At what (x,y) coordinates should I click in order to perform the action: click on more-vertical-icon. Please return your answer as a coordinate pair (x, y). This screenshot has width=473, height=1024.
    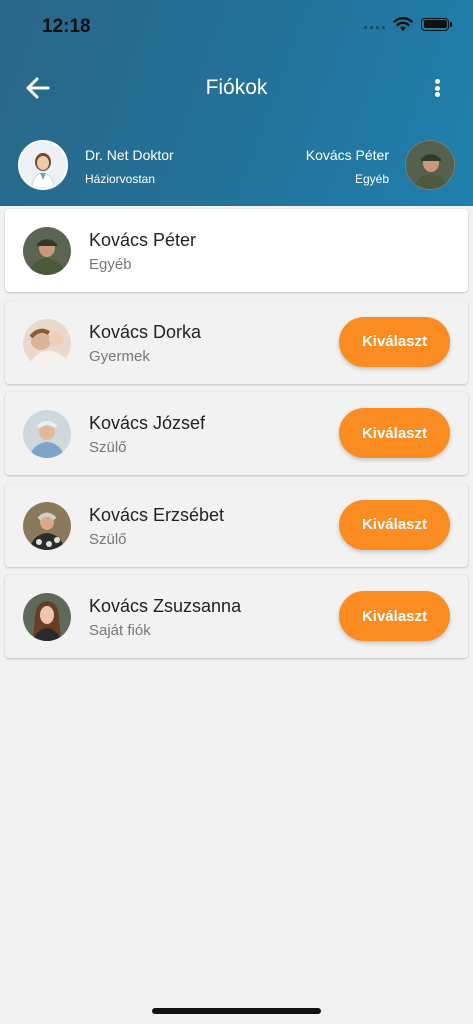
    Looking at the image, I should click on (437, 88).